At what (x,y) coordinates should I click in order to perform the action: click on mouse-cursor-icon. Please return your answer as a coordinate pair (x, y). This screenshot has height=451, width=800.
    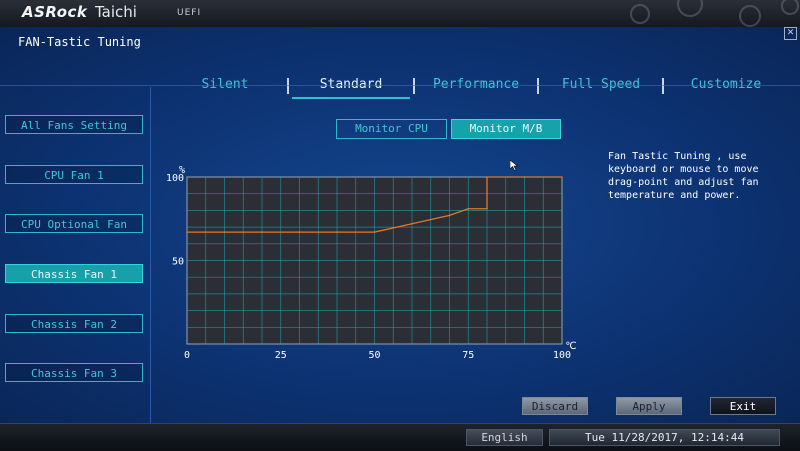
    Looking at the image, I should click on (514, 165).